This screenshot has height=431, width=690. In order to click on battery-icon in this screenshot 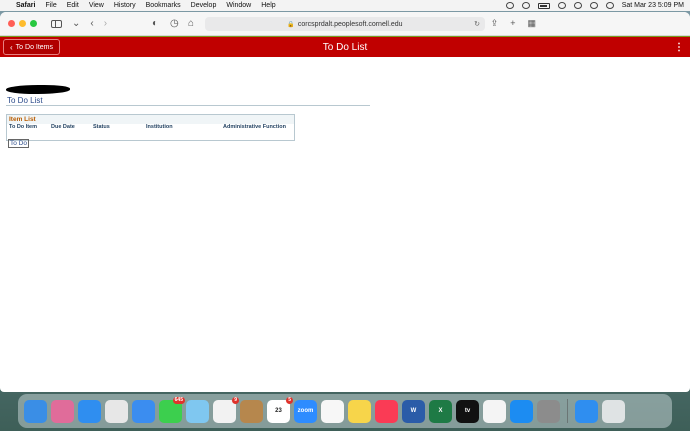, I will do `click(543, 5)`.